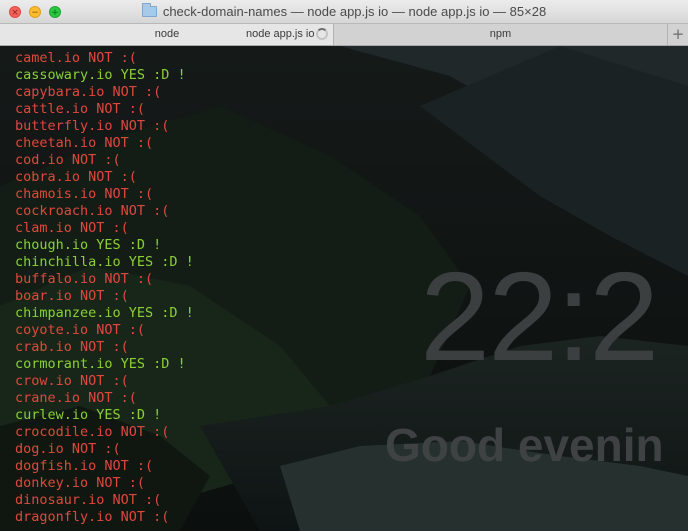 The image size is (688, 531). Describe the element at coordinates (84, 143) in the screenshot. I see `terminal-line-taken: cheetah.io NOT :(` at that location.